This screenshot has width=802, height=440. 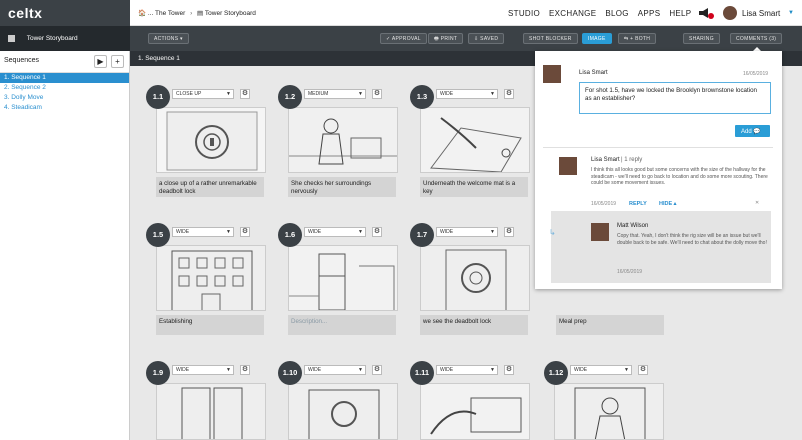 What do you see at coordinates (64, 88) in the screenshot?
I see `sidebar-item-sequence-2: 2. Sequence 2` at bounding box center [64, 88].